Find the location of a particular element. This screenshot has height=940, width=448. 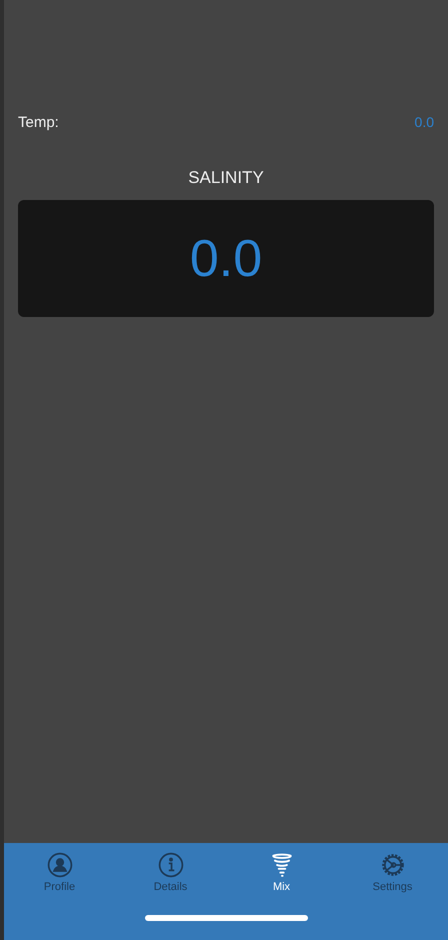

person-icon is located at coordinates (59, 865).